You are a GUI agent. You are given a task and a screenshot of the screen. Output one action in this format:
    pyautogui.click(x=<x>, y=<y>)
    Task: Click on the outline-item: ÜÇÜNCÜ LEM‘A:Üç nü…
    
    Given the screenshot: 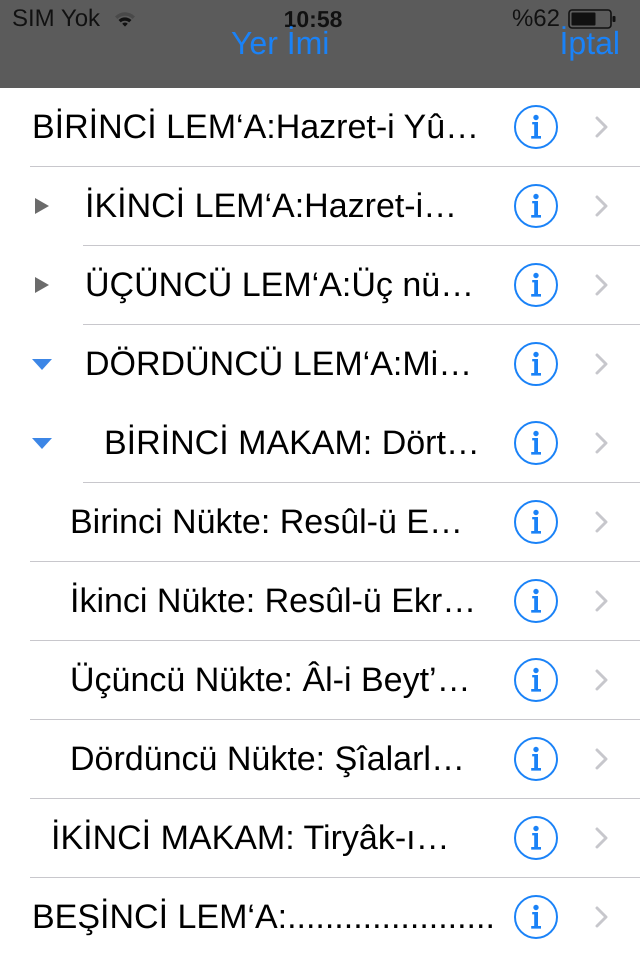 What is the action you would take?
    pyautogui.click(x=279, y=285)
    